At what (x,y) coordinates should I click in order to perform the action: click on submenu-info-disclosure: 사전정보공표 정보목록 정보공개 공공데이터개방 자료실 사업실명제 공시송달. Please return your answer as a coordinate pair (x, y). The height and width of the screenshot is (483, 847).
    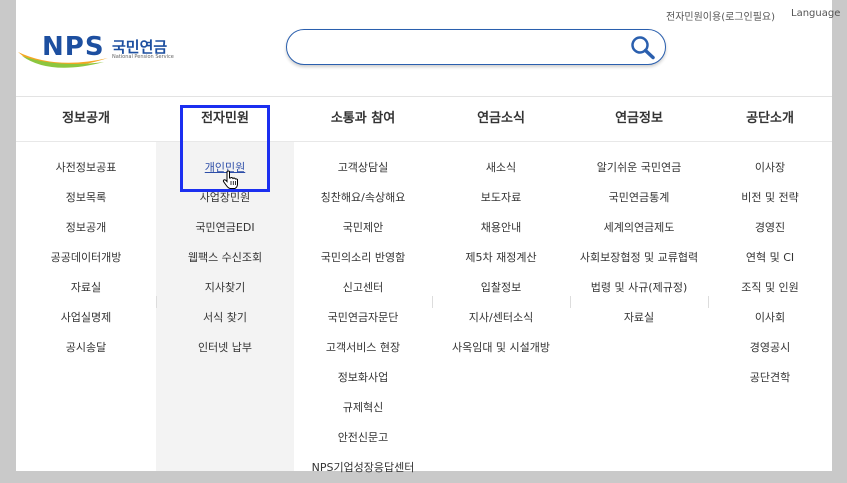
    Looking at the image, I should click on (86, 258).